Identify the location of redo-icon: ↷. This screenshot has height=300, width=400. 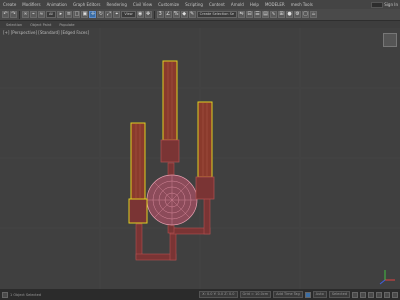
(13, 14).